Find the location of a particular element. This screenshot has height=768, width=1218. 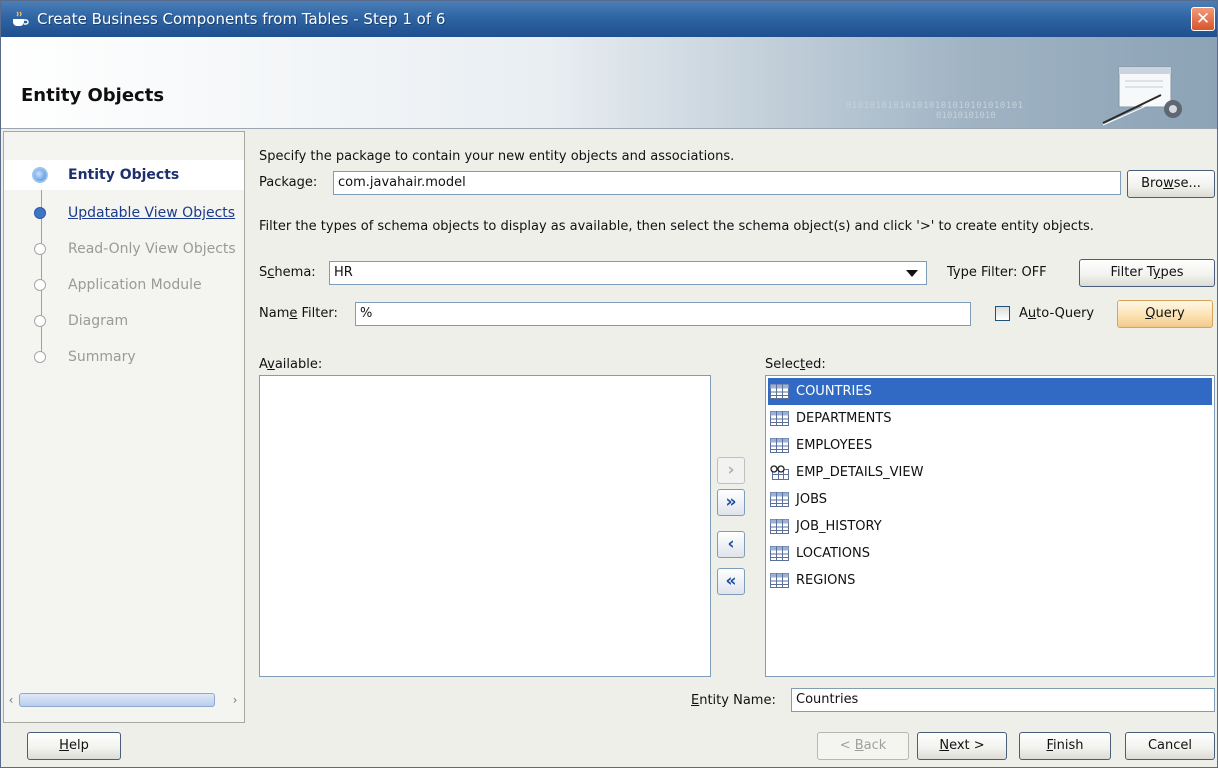

close-button: ✕ is located at coordinates (1203, 19).